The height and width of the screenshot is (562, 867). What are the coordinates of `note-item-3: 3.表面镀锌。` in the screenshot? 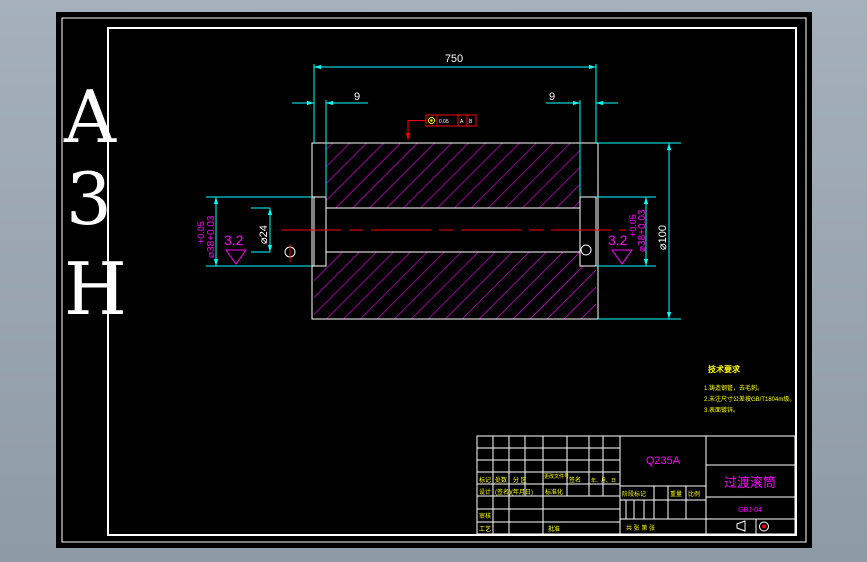 It's located at (721, 410).